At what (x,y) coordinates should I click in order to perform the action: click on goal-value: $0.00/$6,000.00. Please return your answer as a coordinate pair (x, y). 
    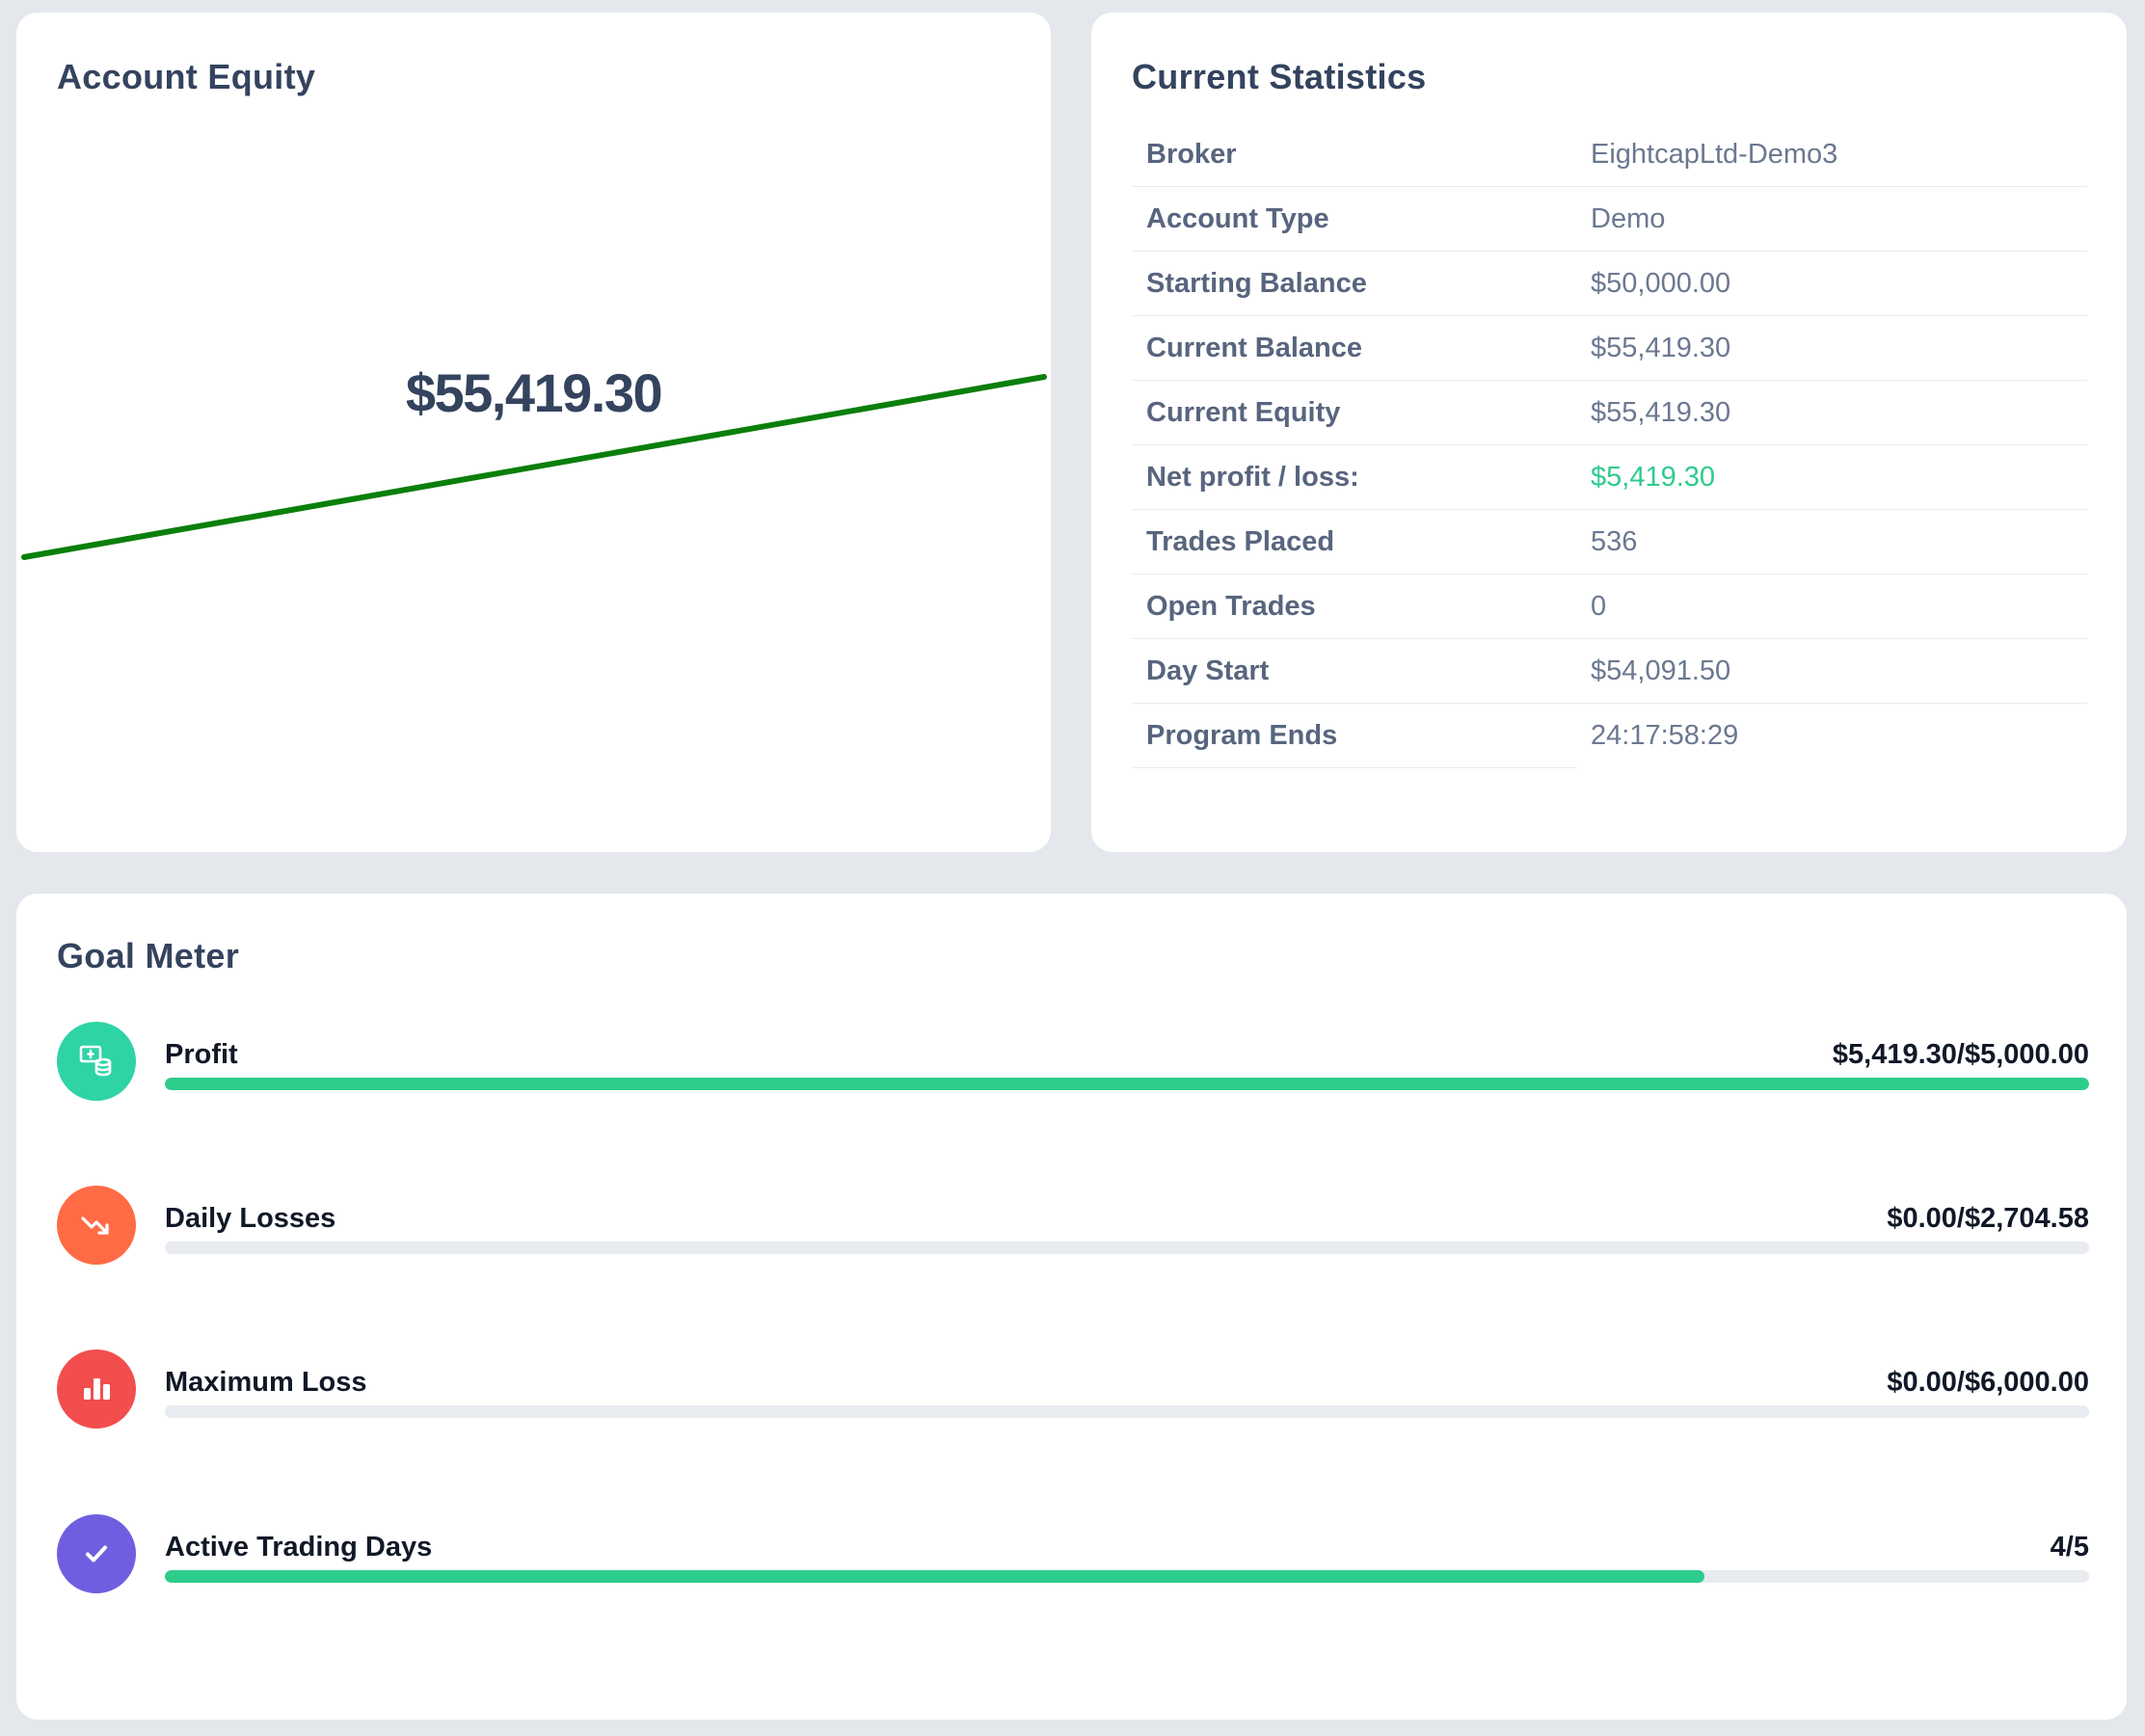
    Looking at the image, I should click on (1988, 1382).